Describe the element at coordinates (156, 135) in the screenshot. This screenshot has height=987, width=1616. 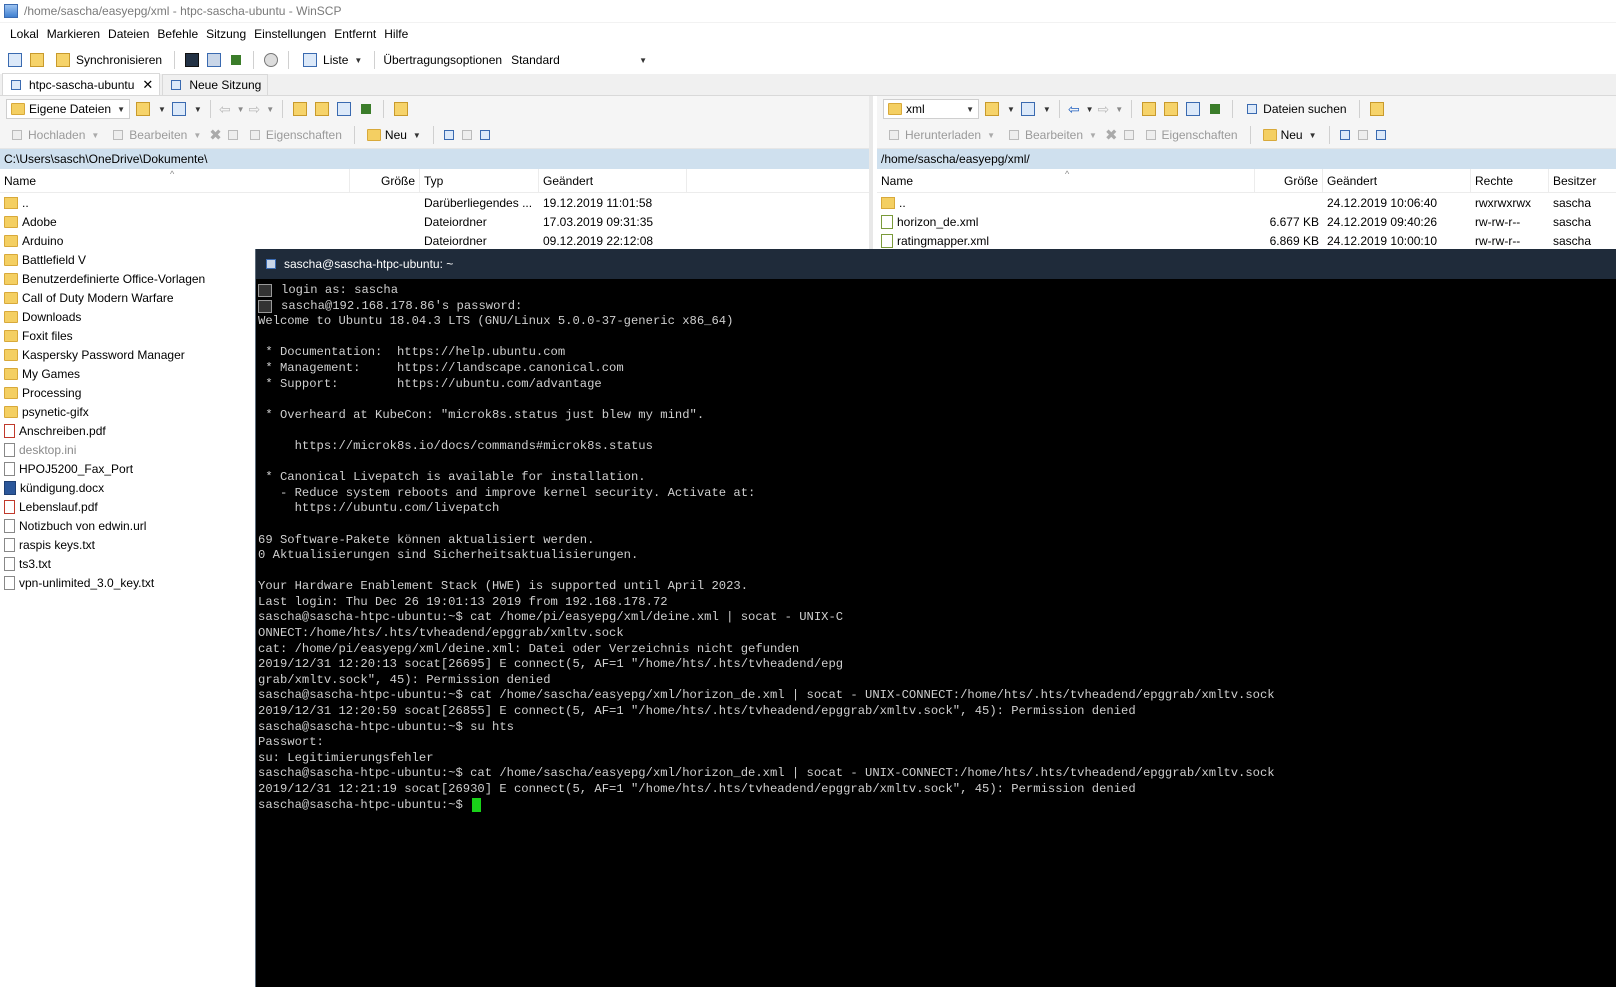
I see `local-edit-button: Bearbeiten ▼` at that location.